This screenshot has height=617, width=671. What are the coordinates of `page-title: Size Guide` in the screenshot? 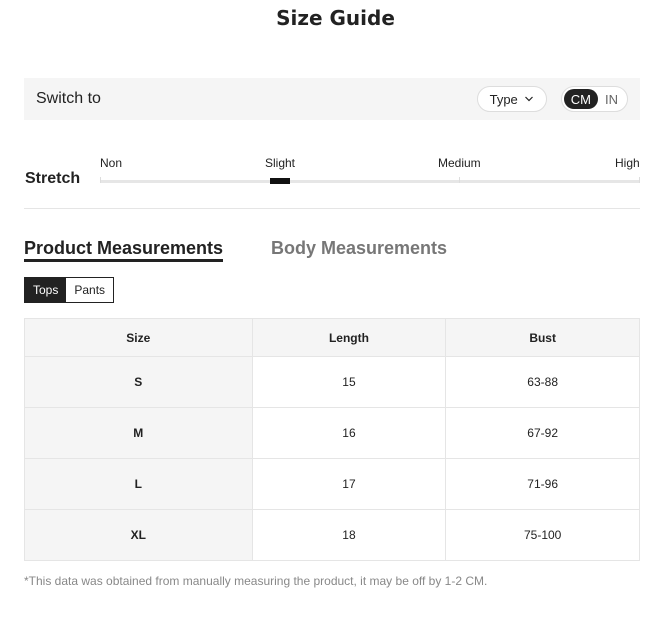 It's located at (335, 18).